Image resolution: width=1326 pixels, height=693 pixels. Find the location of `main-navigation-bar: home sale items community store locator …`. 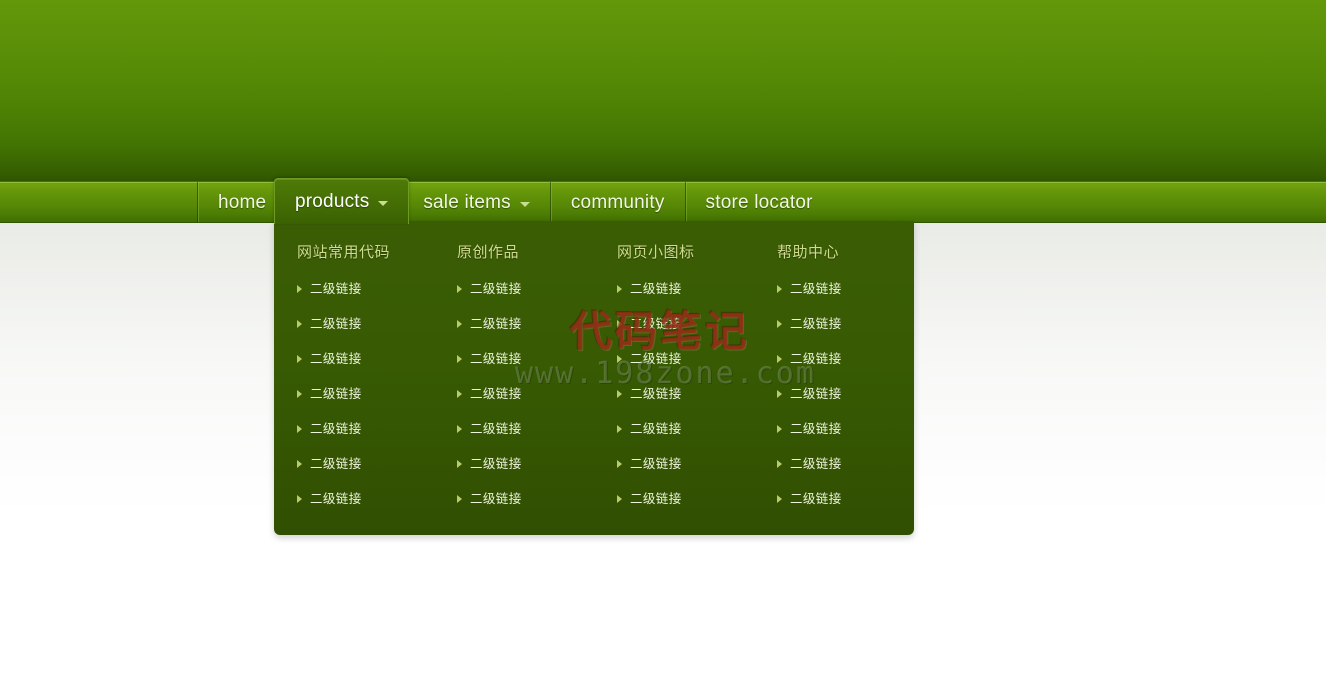

main-navigation-bar: home sale items community store locator … is located at coordinates (663, 201).